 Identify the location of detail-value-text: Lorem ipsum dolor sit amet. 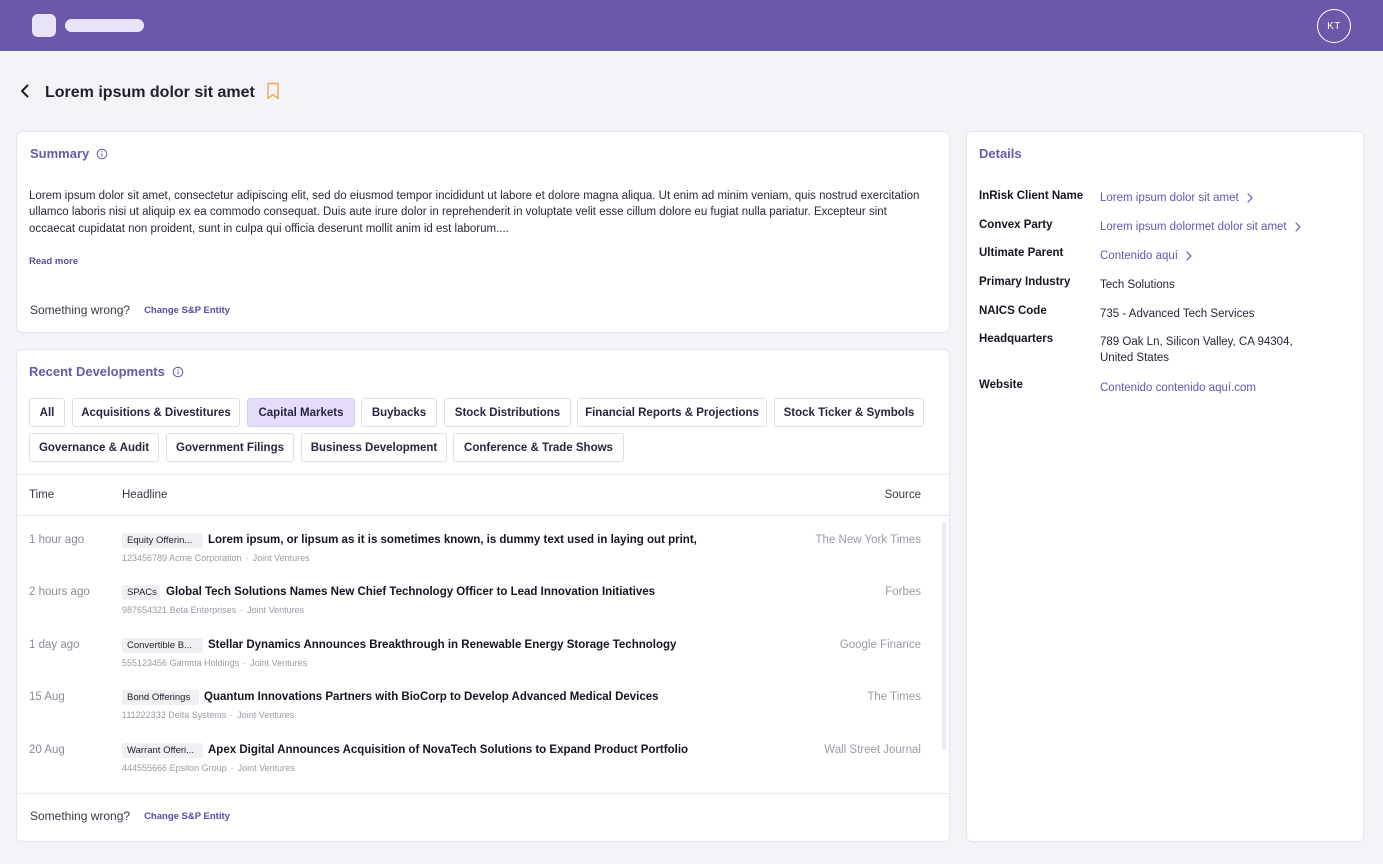
(1169, 198).